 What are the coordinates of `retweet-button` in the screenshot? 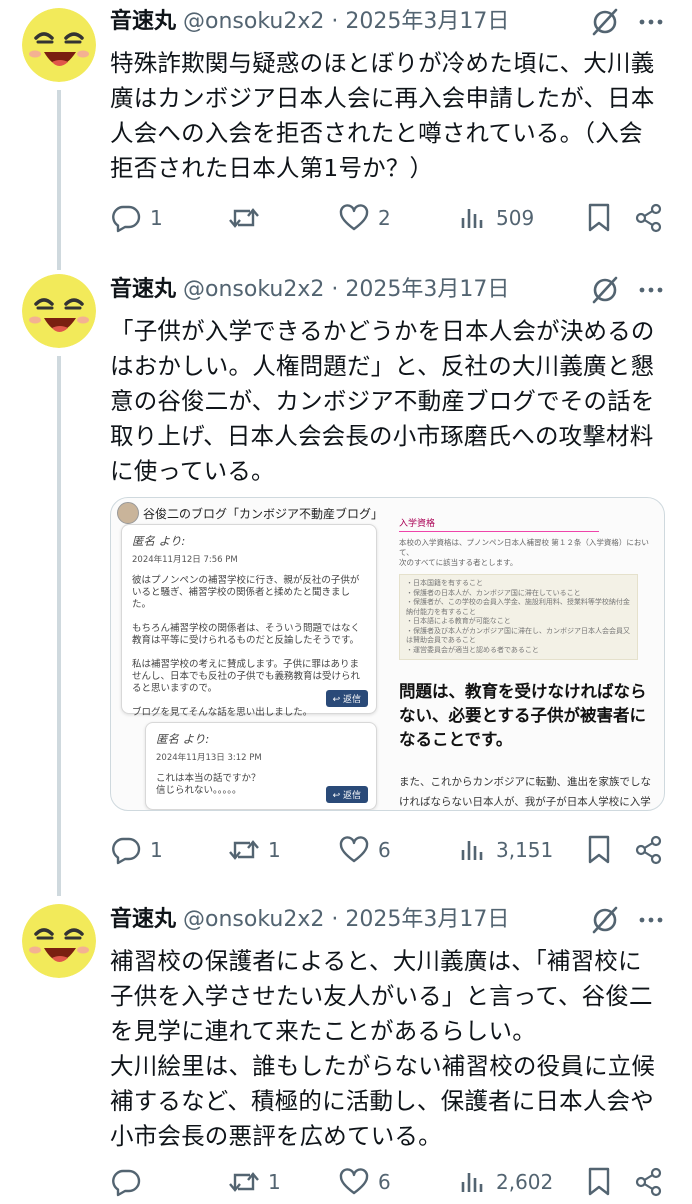 It's located at (283, 218).